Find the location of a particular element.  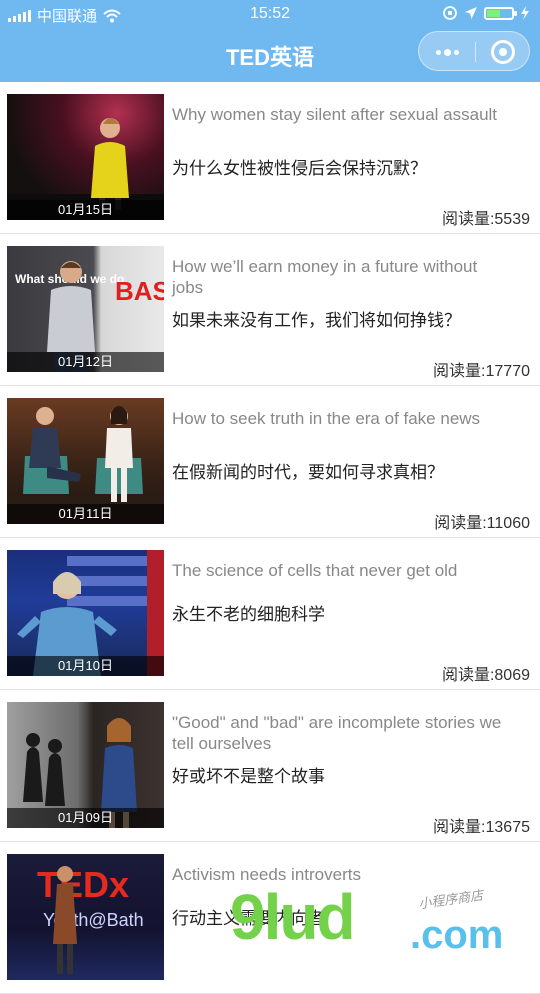

read-count: 阅读量:11060 is located at coordinates (482, 523).